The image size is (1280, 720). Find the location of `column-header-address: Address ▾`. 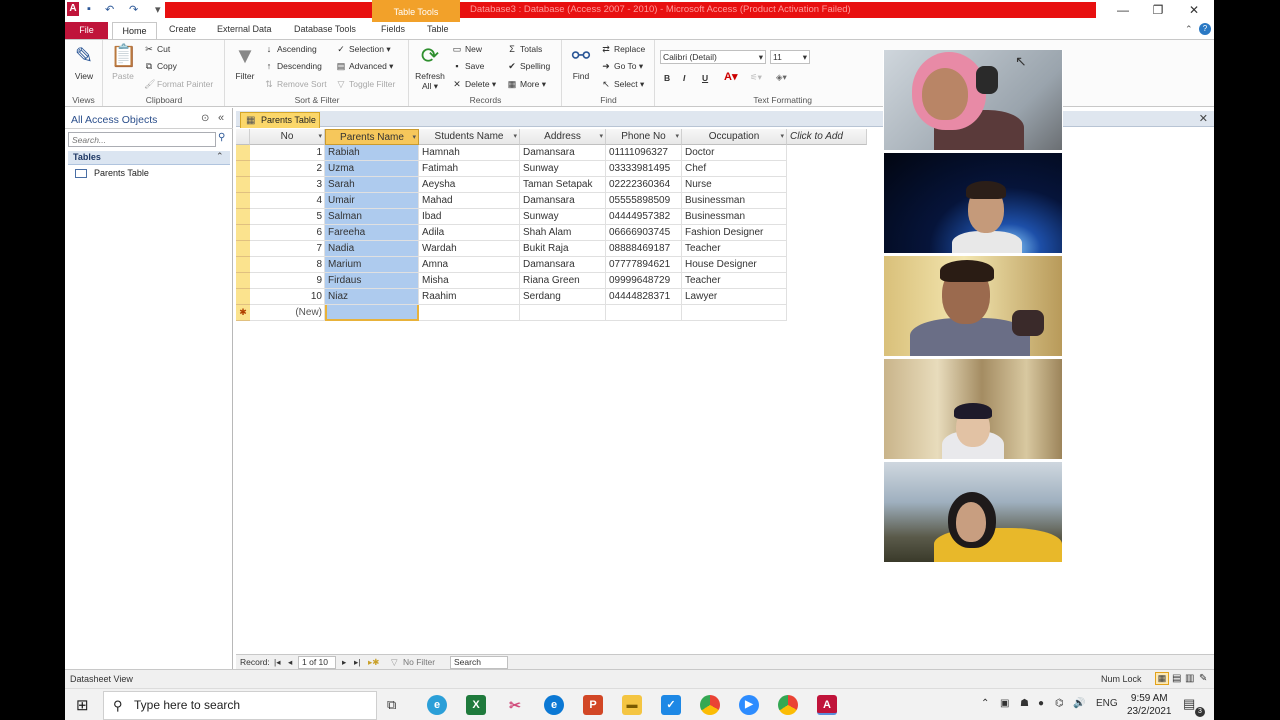

column-header-address: Address ▾ is located at coordinates (563, 137).